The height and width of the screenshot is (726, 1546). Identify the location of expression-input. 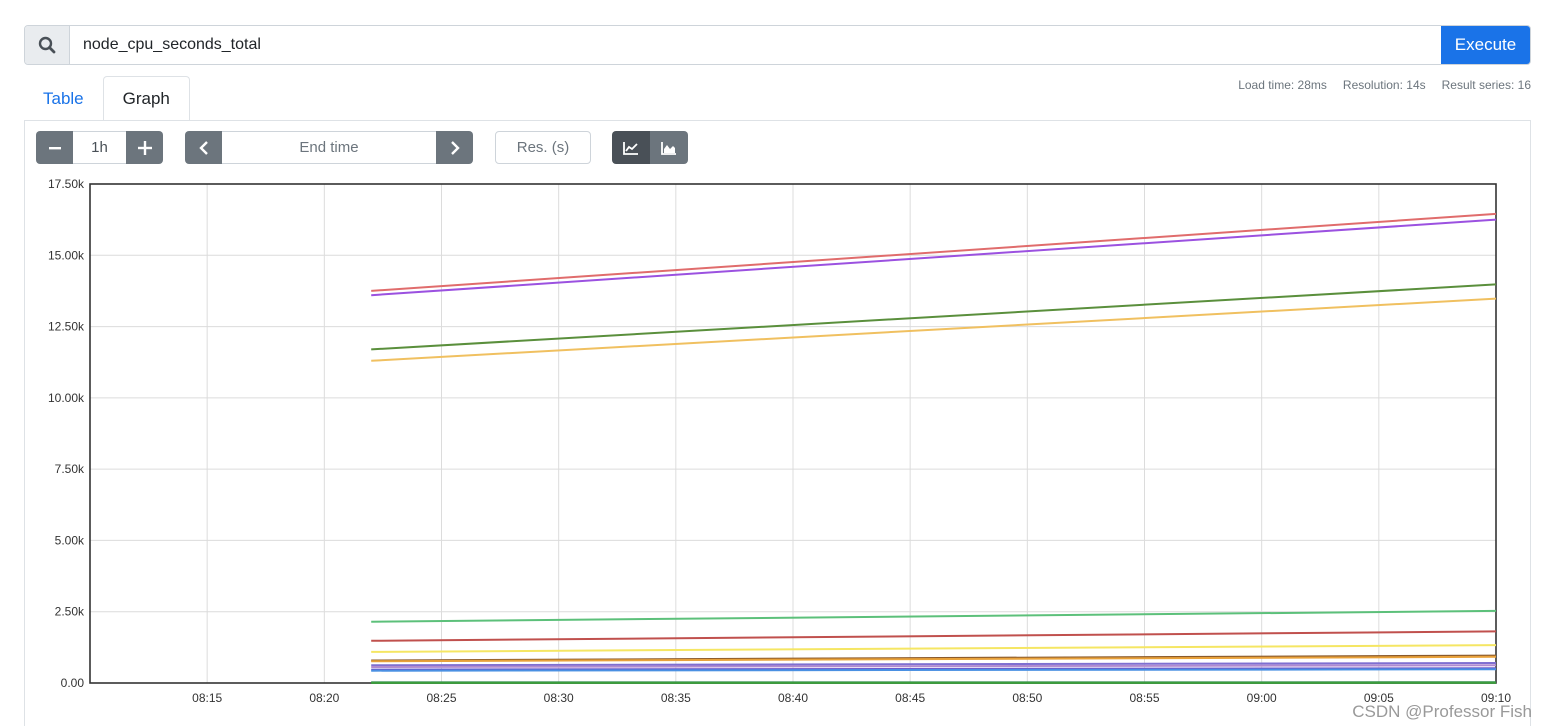
(755, 45).